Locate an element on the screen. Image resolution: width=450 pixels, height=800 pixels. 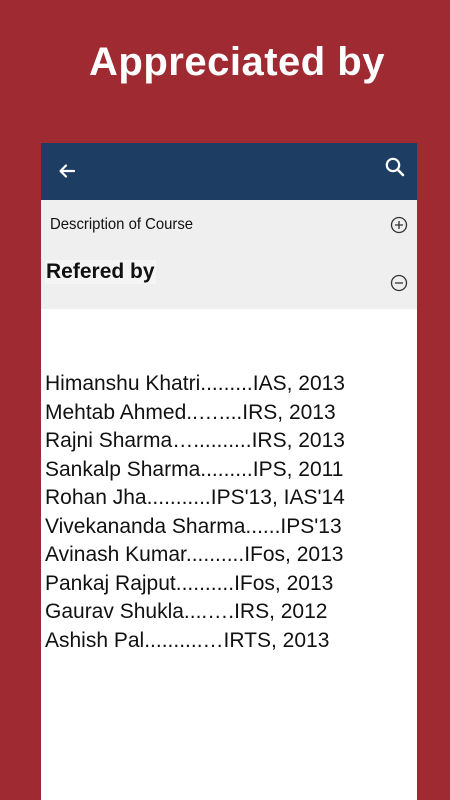
referred-by-label: Refered by is located at coordinates (100, 272).